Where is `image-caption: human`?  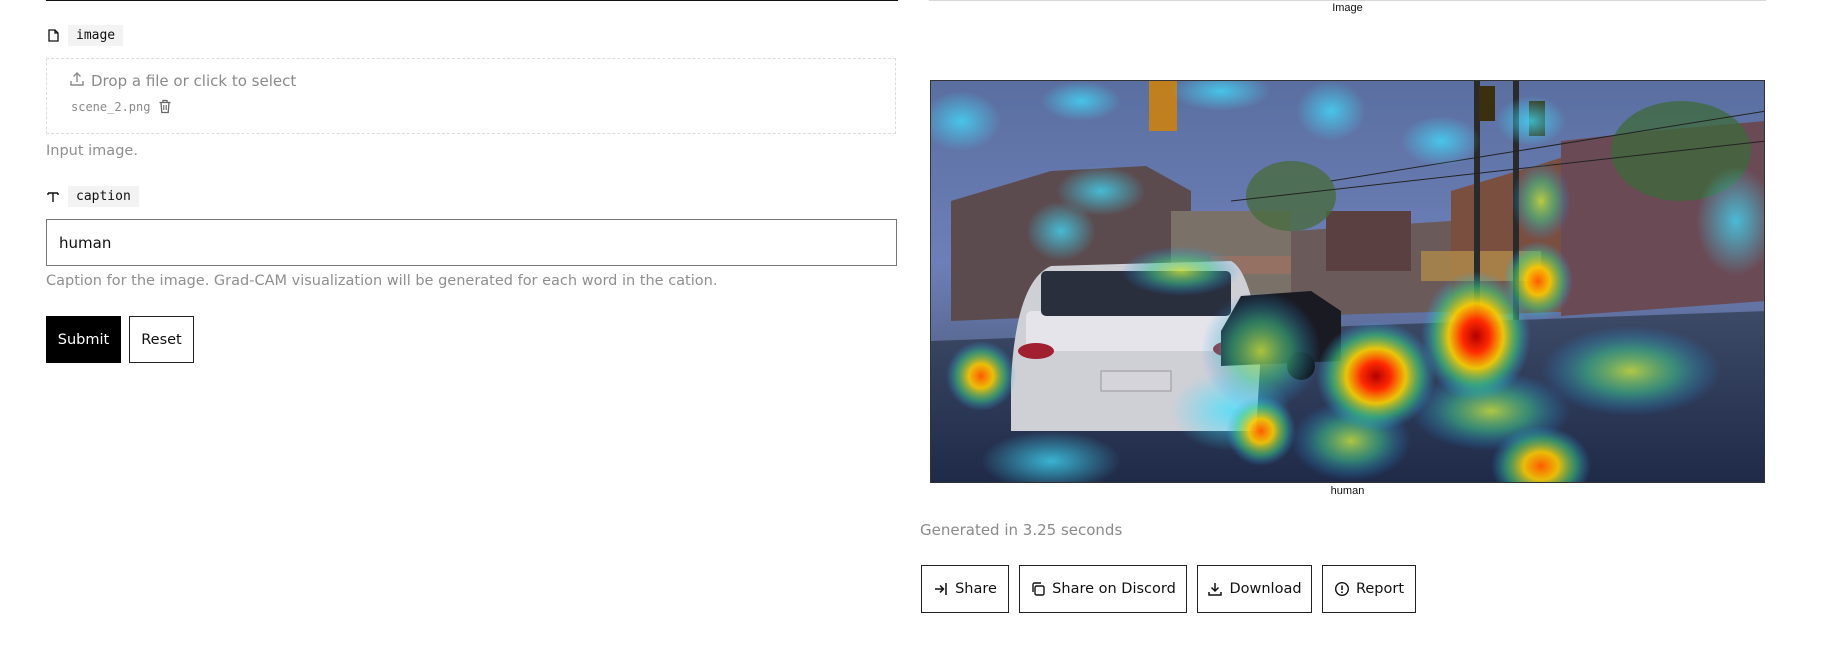 image-caption: human is located at coordinates (1347, 491).